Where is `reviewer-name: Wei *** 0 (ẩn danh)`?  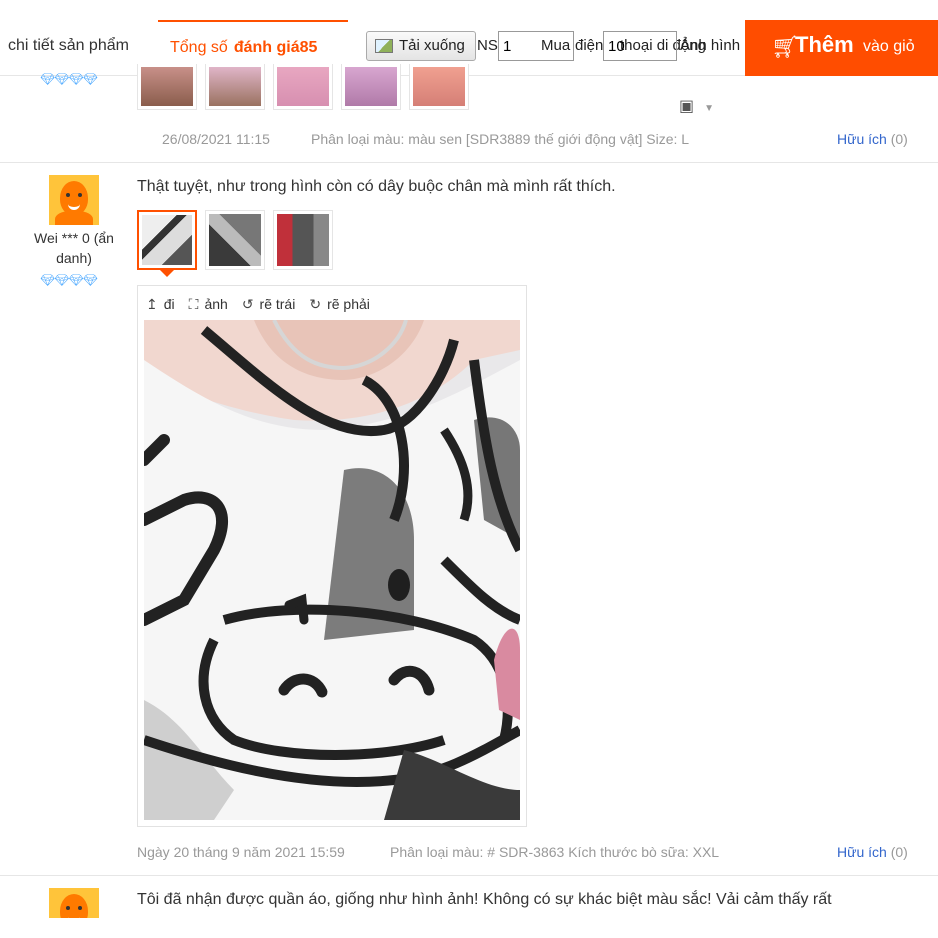 reviewer-name: Wei *** 0 (ẩn danh) is located at coordinates (74, 248).